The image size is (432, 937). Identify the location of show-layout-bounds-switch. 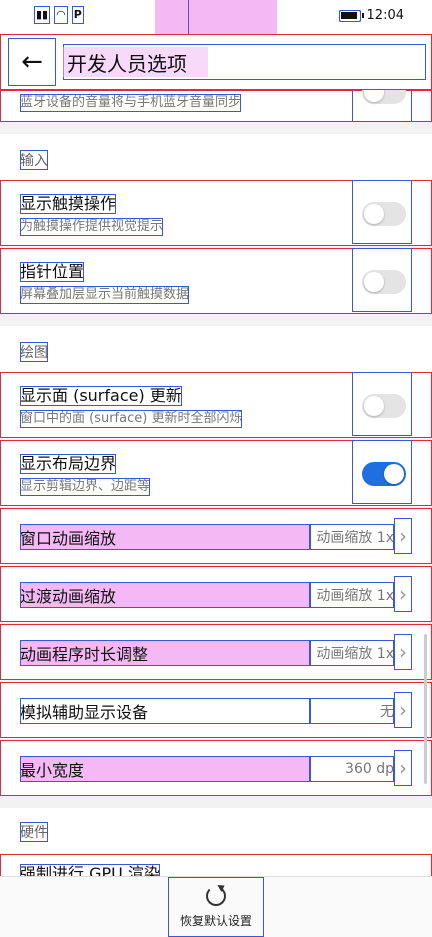
(382, 472).